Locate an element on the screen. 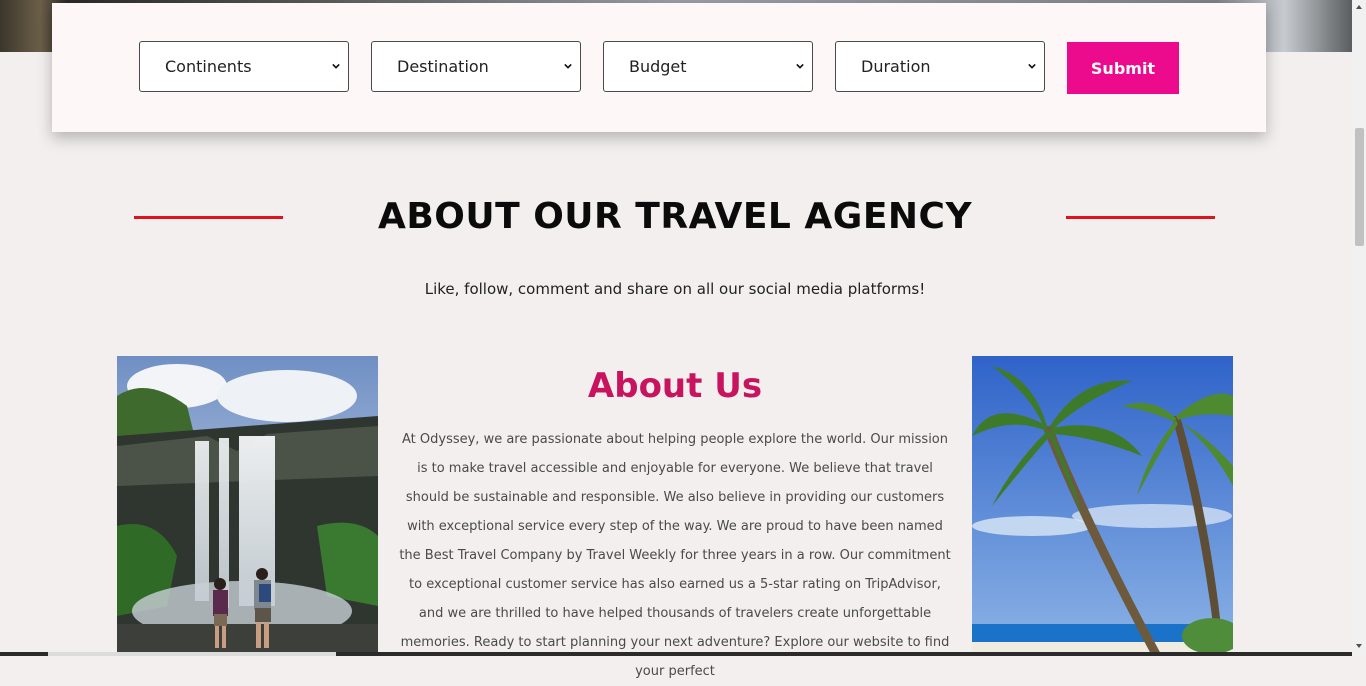 Image resolution: width=1366 pixels, height=686 pixels. budget-select-label: Budget is located at coordinates (658, 66).